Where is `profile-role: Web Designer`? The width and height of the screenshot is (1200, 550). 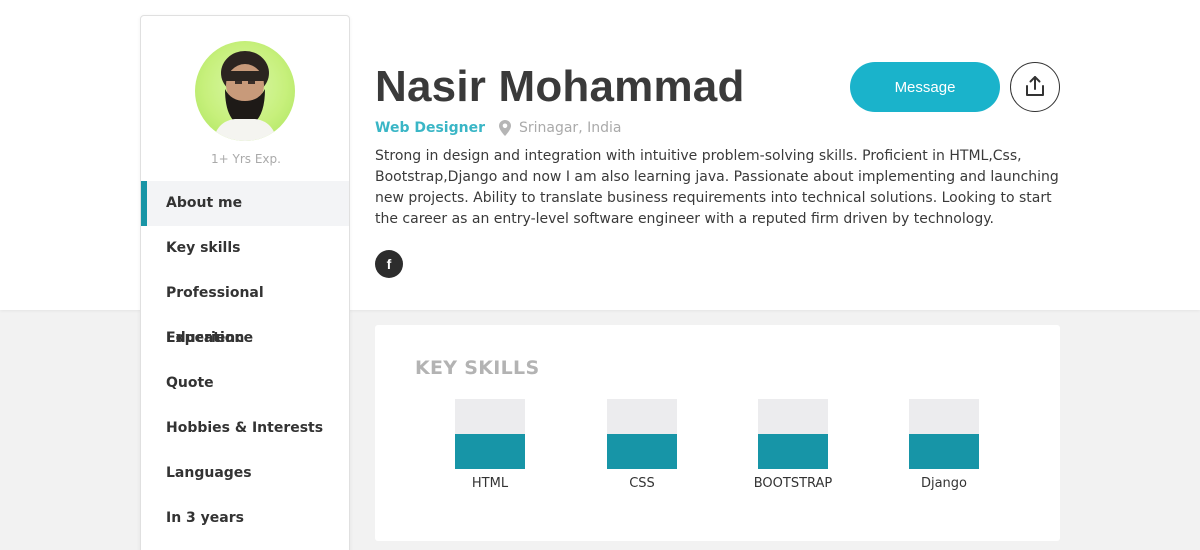 profile-role: Web Designer is located at coordinates (430, 128).